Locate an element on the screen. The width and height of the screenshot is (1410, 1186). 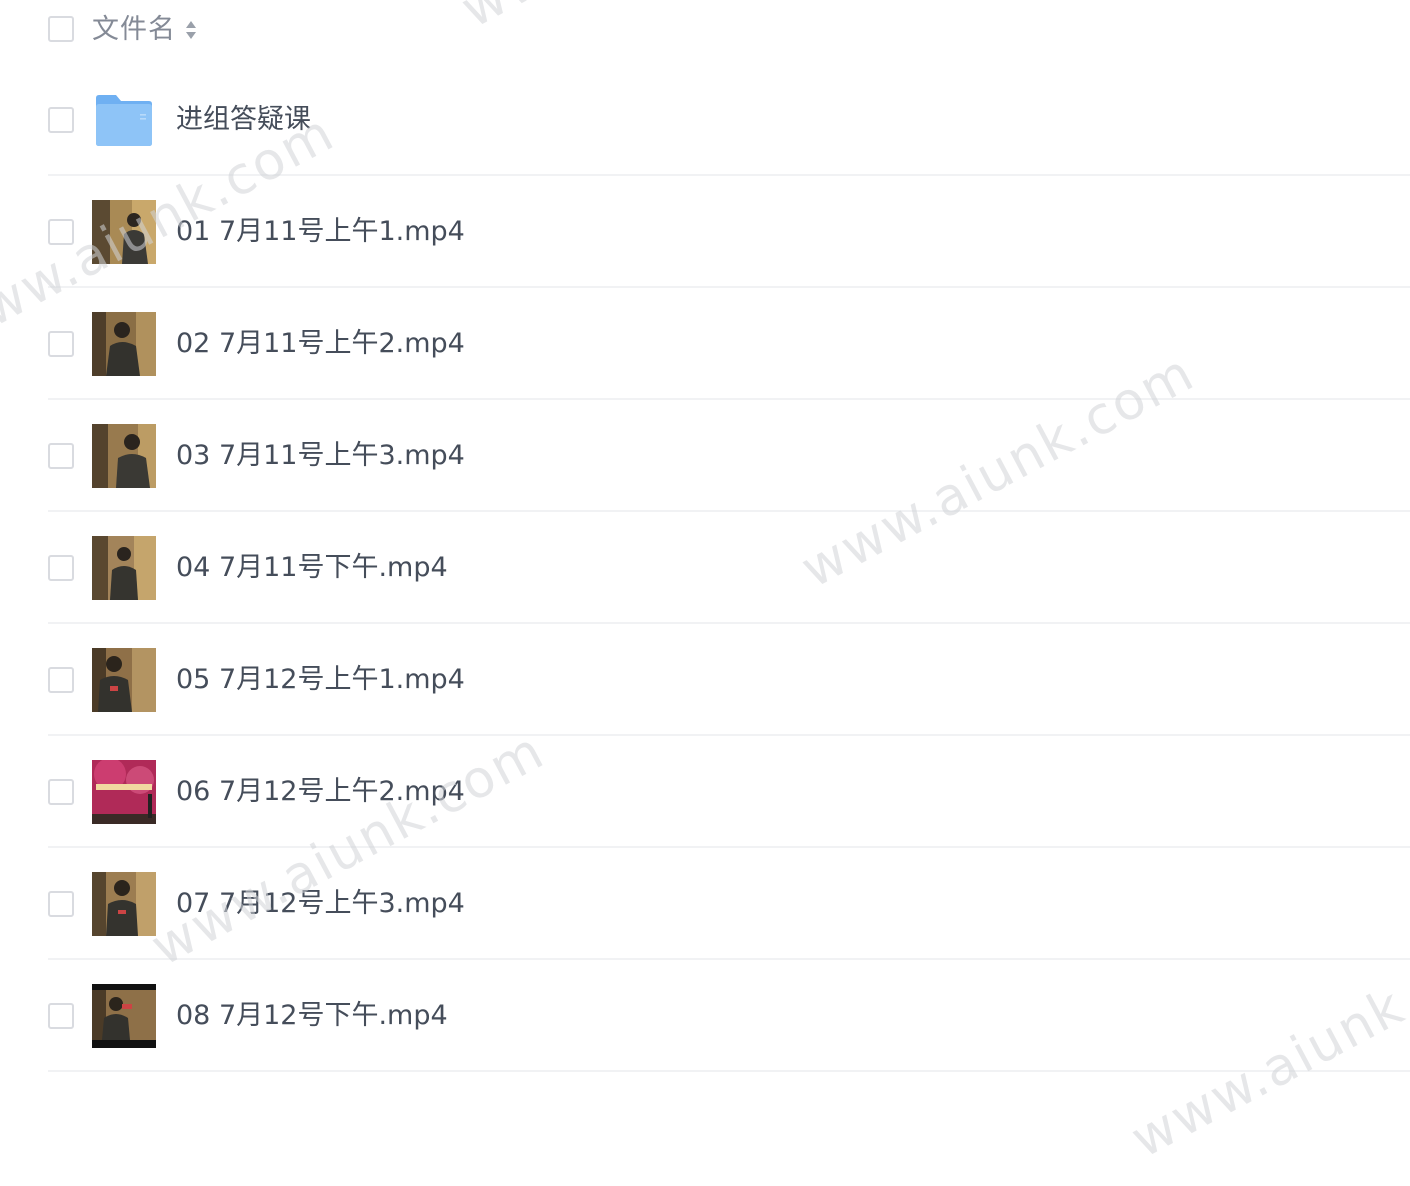
file-name: 01 7月11号上午1.mp4 is located at coordinates (320, 232).